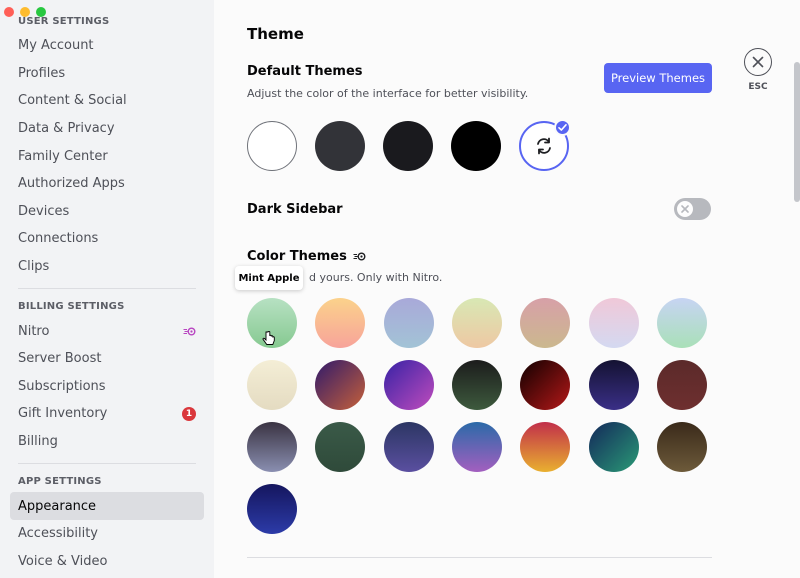 This screenshot has width=800, height=578. What do you see at coordinates (41, 12) in the screenshot?
I see `maximize-window-button` at bounding box center [41, 12].